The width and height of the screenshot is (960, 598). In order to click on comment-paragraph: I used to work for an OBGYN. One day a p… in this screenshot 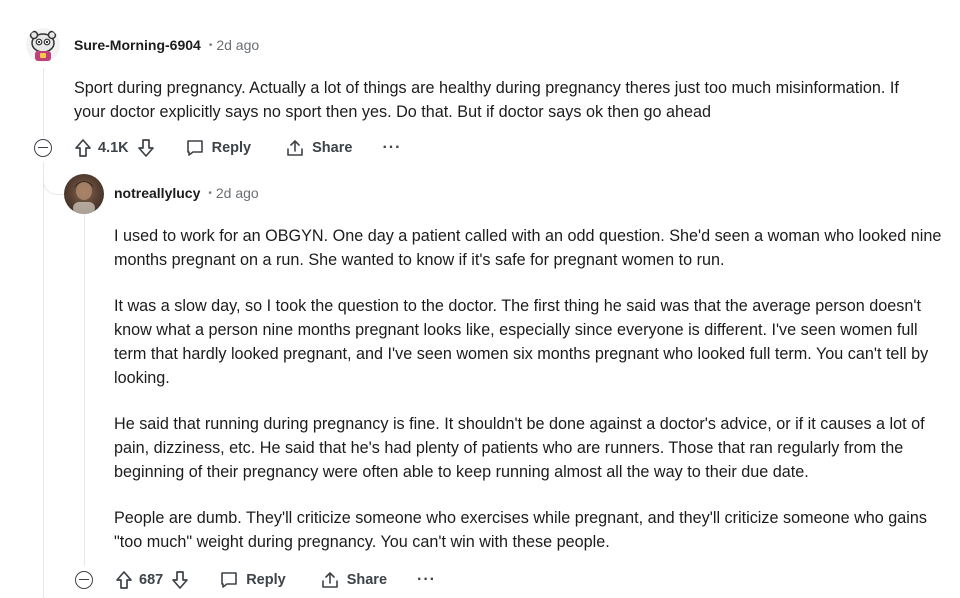, I will do `click(528, 248)`.